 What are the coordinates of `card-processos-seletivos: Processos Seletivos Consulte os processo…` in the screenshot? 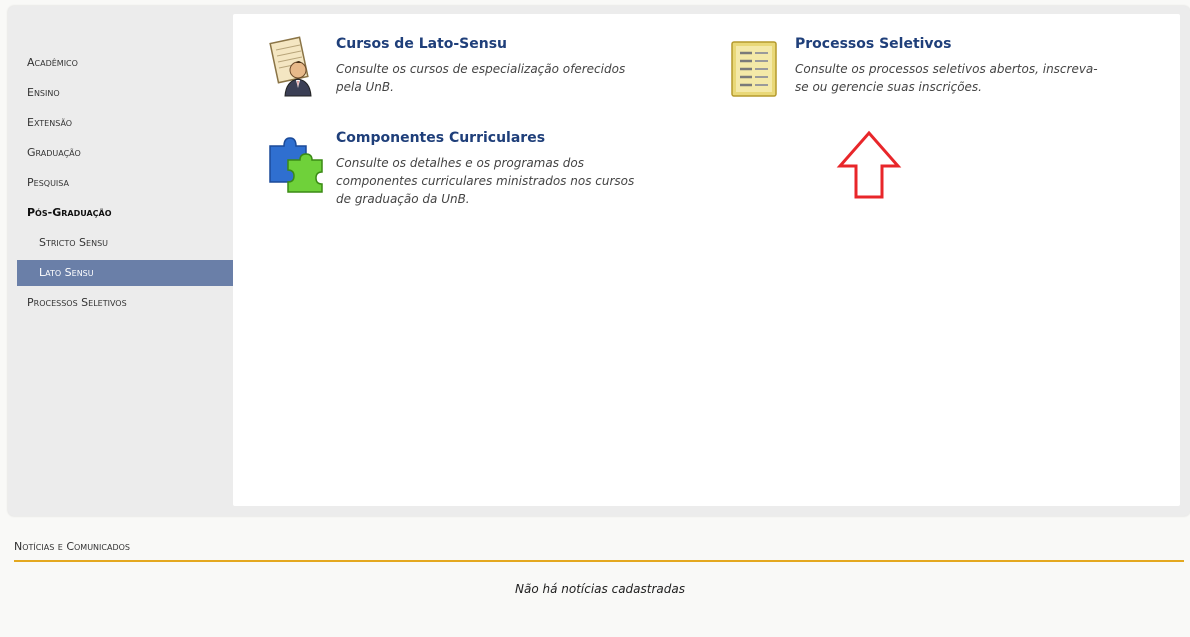 It's located at (948, 76).